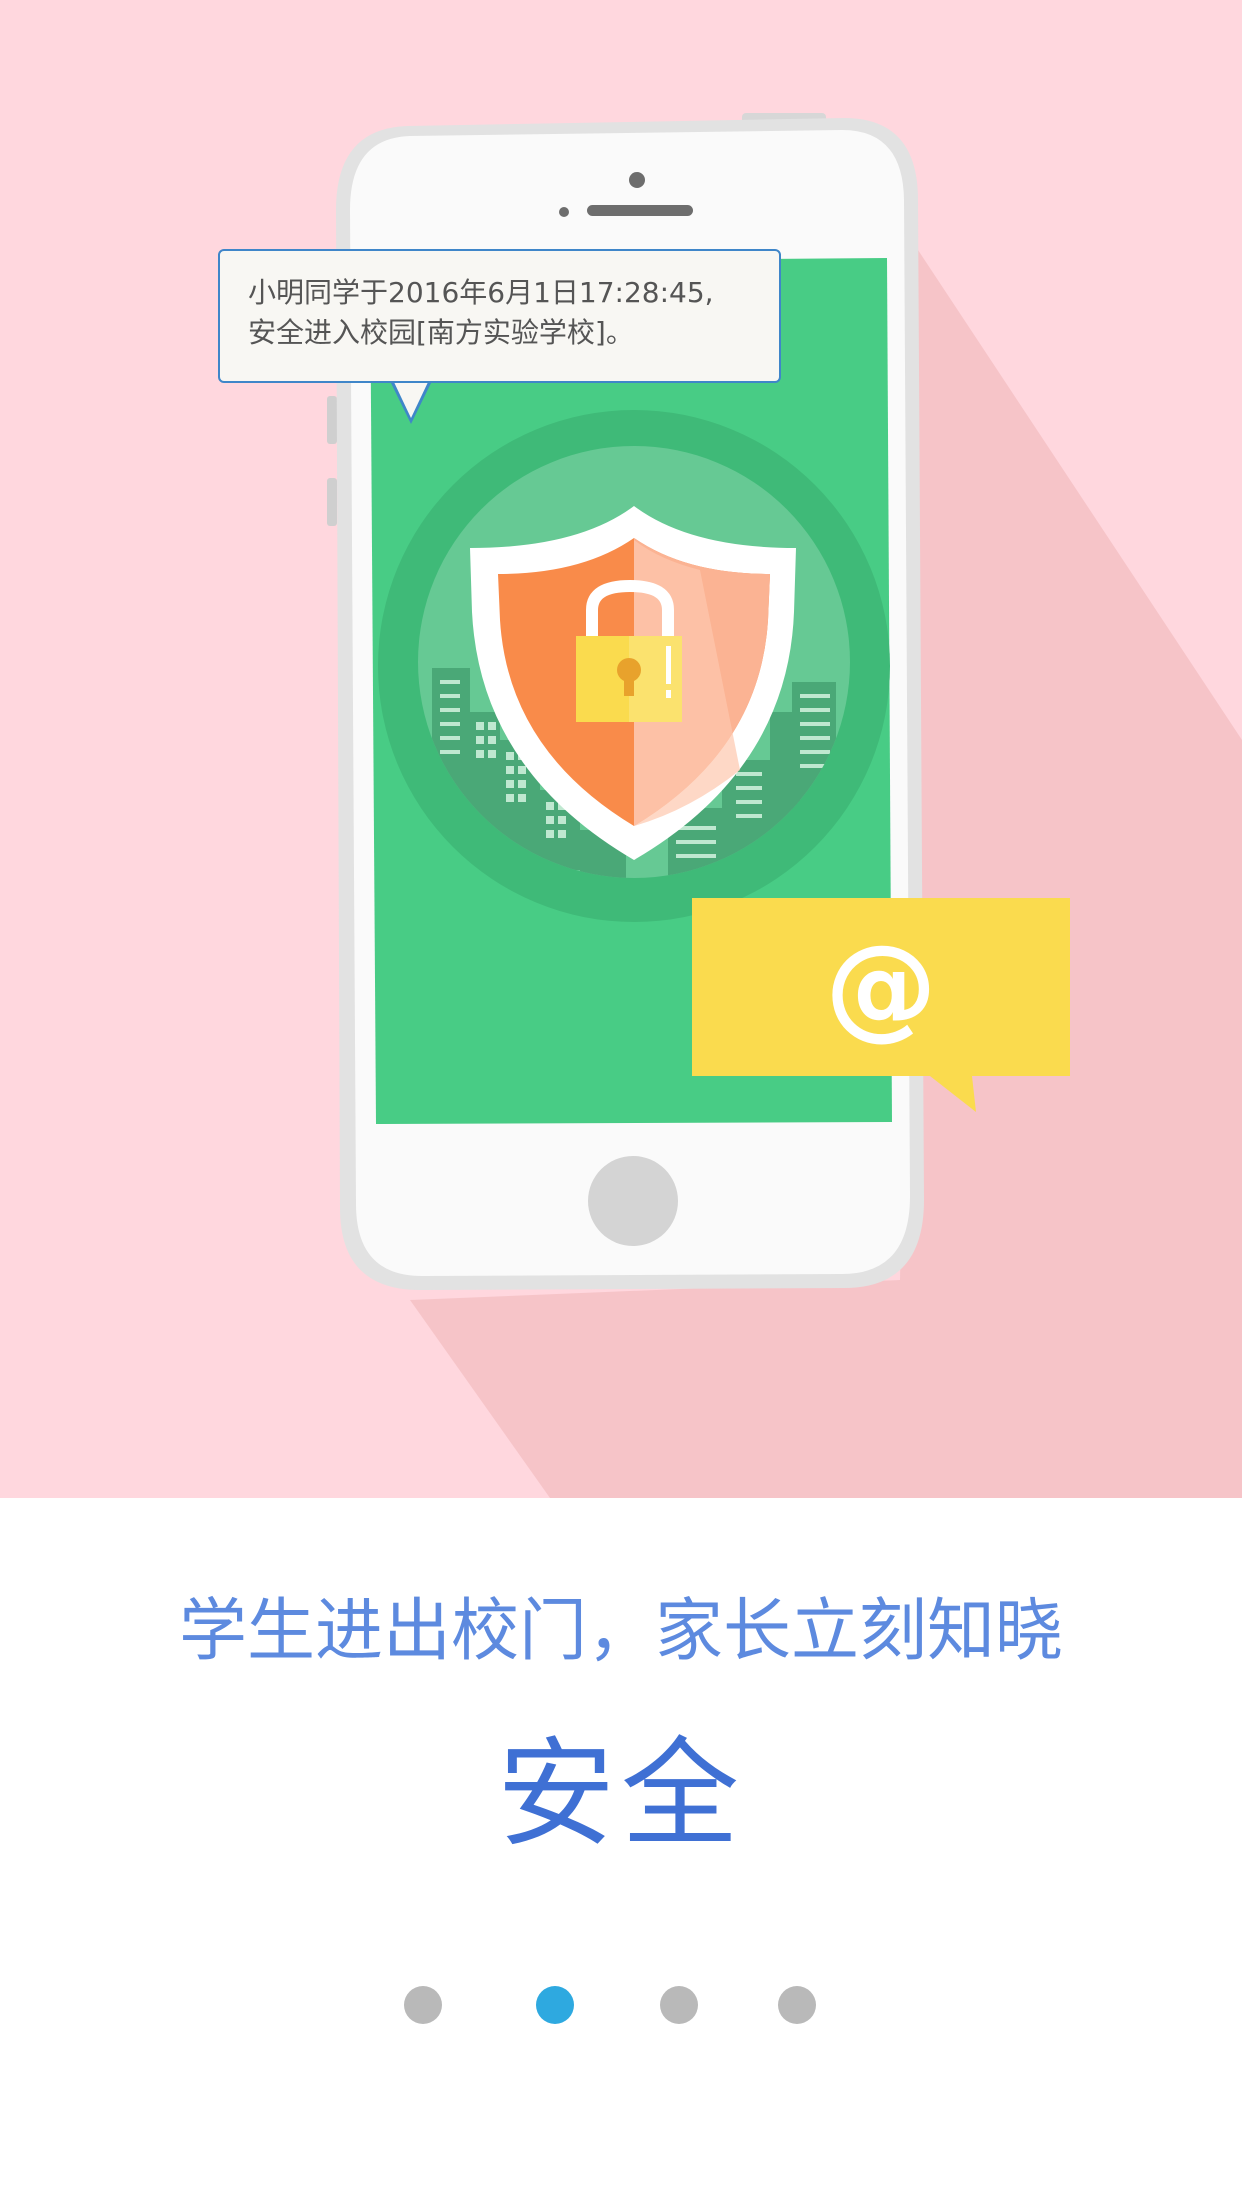  I want to click on email-at-icon: @, so click(881, 987).